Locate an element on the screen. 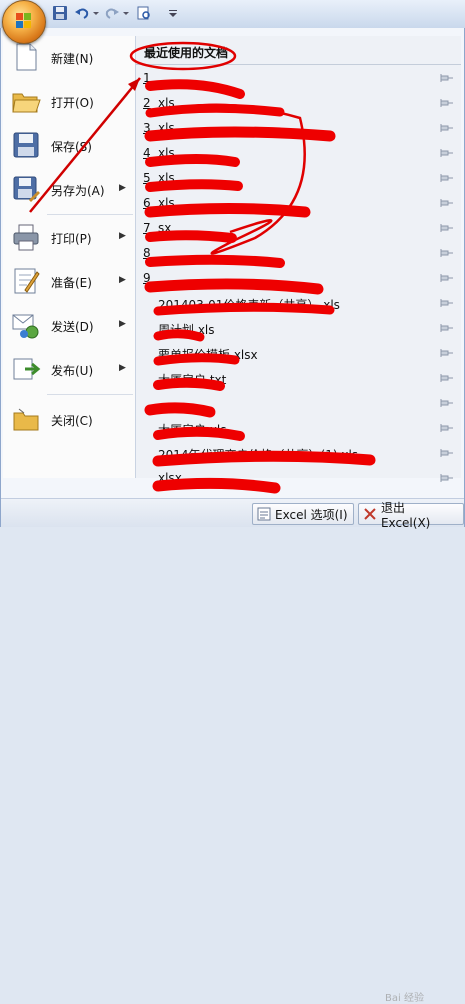  recent-document-item: 8 is located at coordinates (298, 253).